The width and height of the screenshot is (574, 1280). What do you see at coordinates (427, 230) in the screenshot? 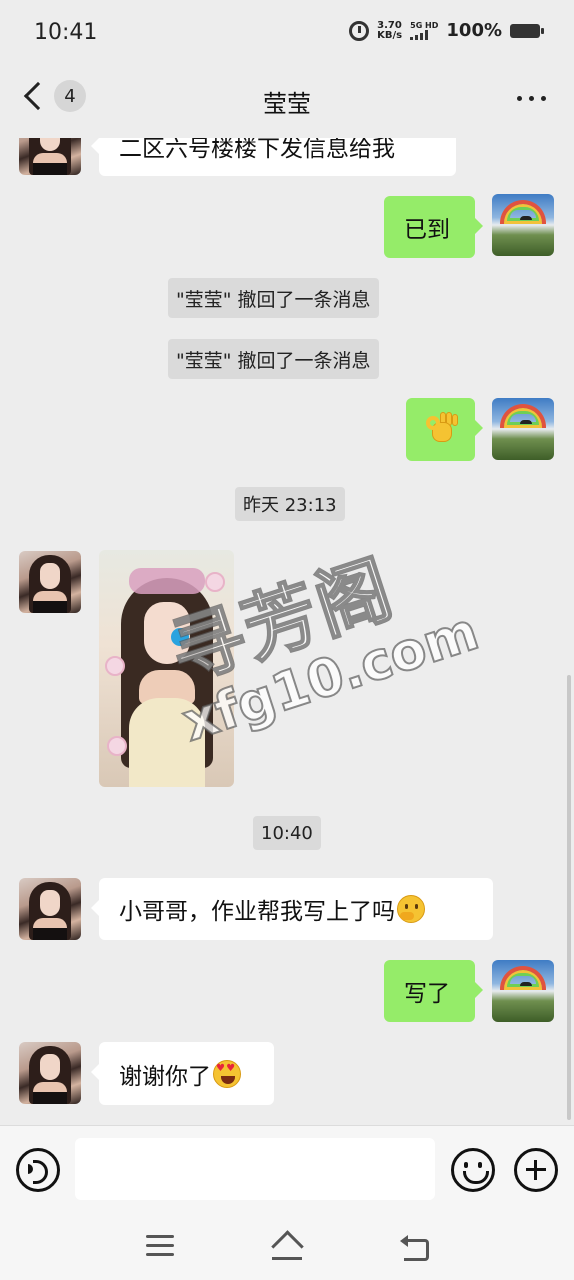
I see `message-text: 已到` at bounding box center [427, 230].